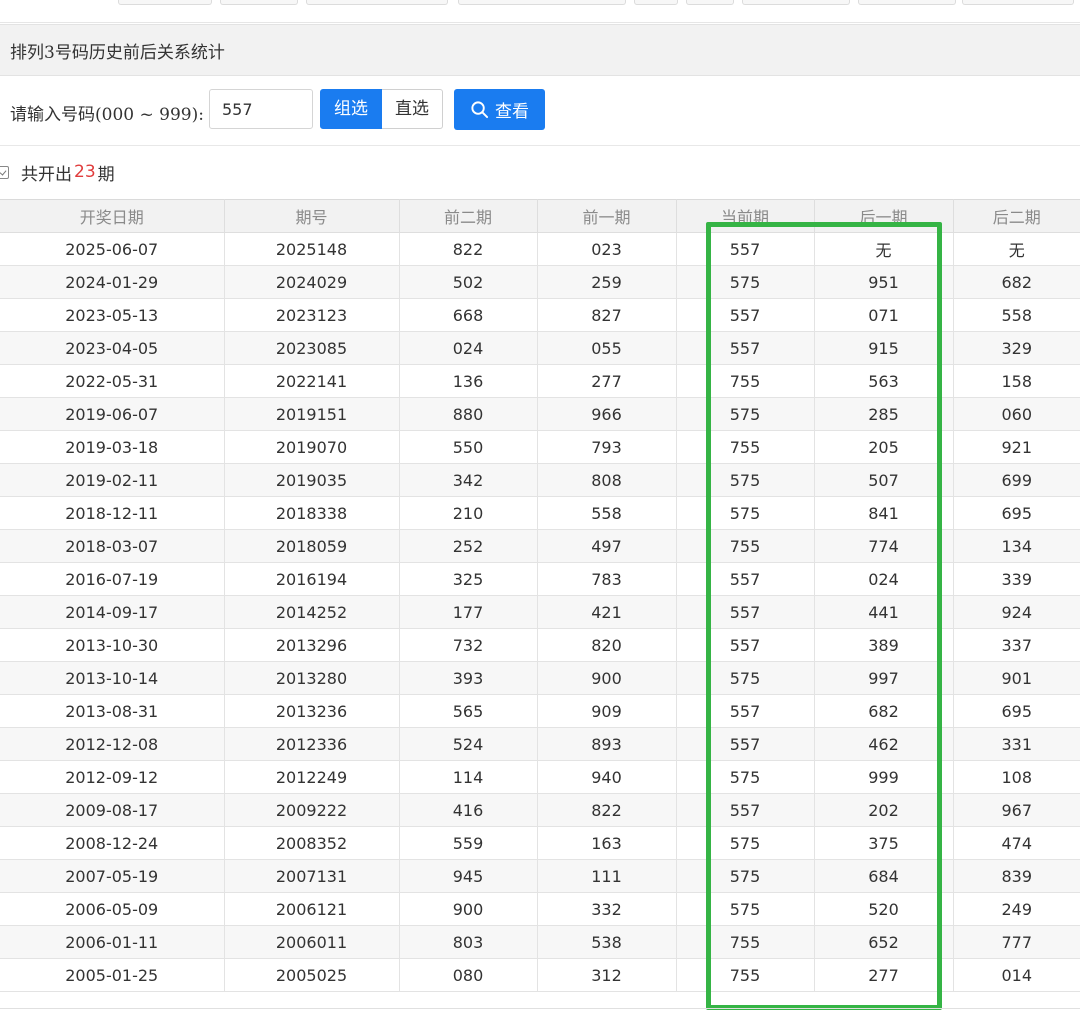 The height and width of the screenshot is (1016, 1080). I want to click on cell-prev-1: 900, so click(606, 678).